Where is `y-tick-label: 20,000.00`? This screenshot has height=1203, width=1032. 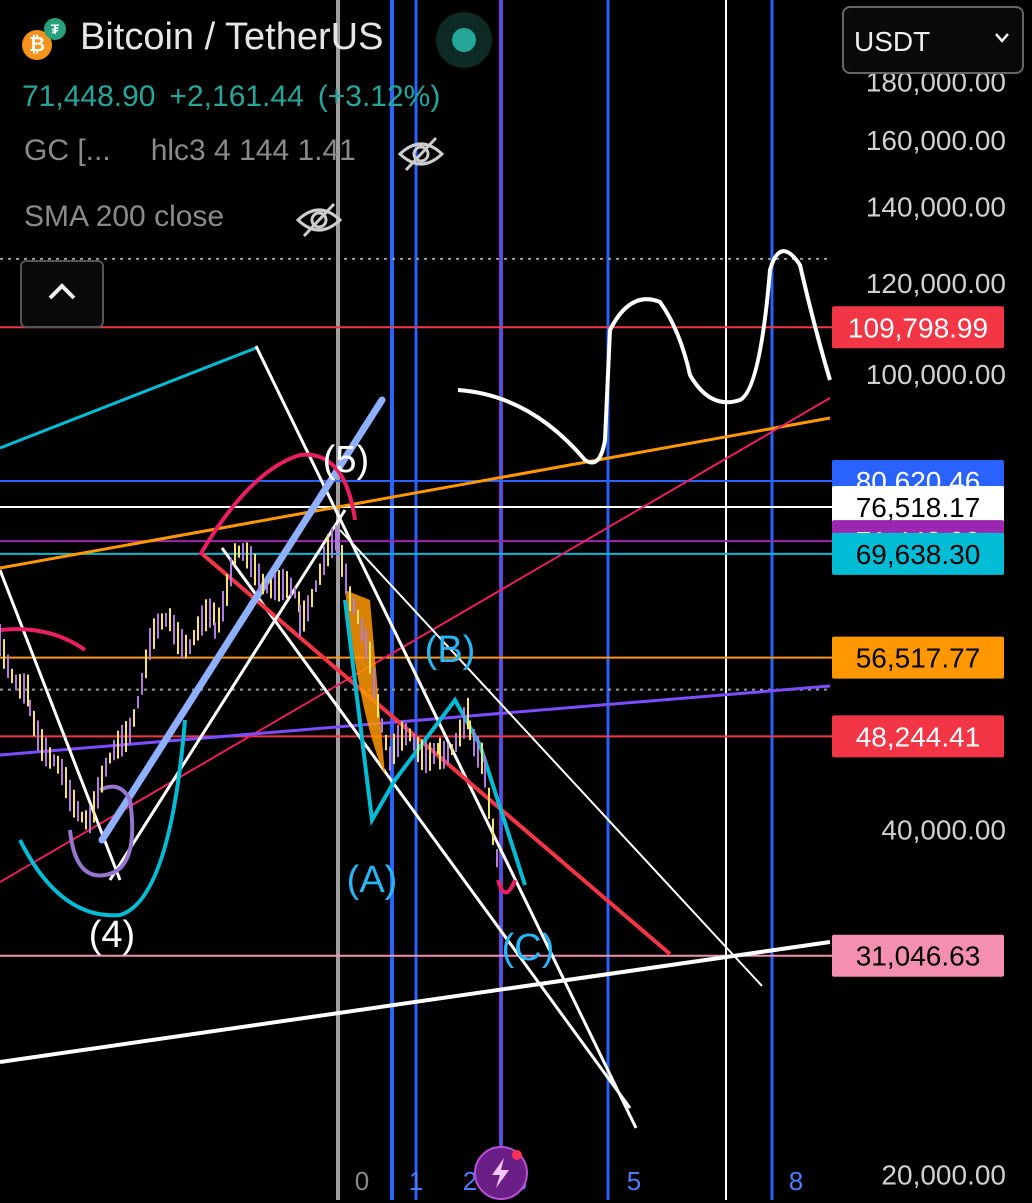 y-tick-label: 20,000.00 is located at coordinates (943, 1174).